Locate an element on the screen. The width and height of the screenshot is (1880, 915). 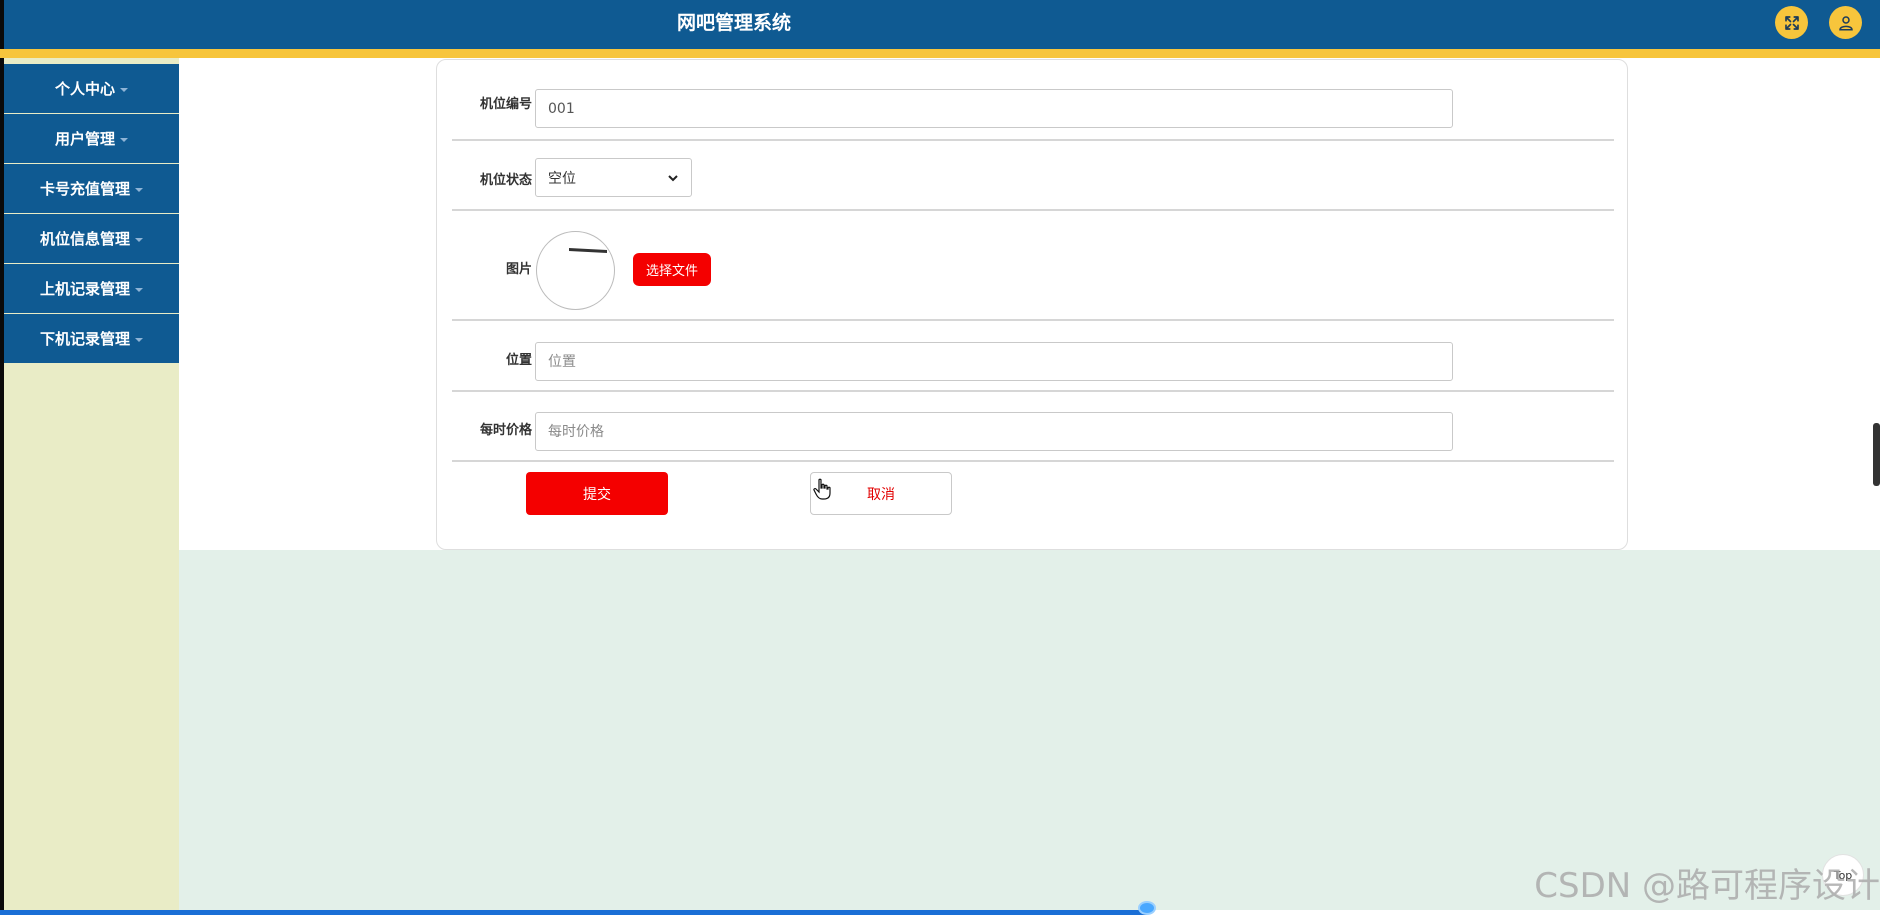
user-icon is located at coordinates (1845, 22).